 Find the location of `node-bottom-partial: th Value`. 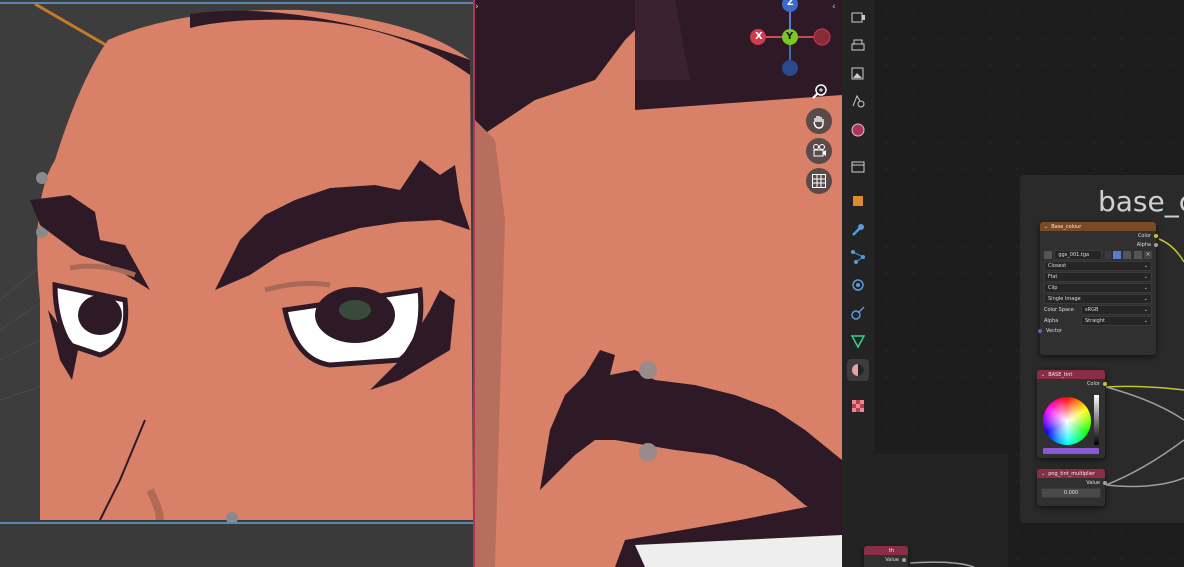

node-bottom-partial: th Value is located at coordinates (886, 556).